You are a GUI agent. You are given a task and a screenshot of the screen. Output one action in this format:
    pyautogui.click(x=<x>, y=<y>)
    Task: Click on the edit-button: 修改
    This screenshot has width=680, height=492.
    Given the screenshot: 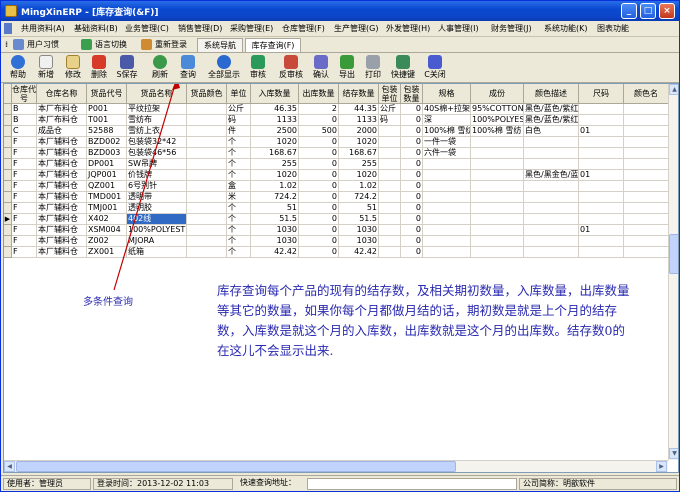 What is the action you would take?
    pyautogui.click(x=73, y=68)
    